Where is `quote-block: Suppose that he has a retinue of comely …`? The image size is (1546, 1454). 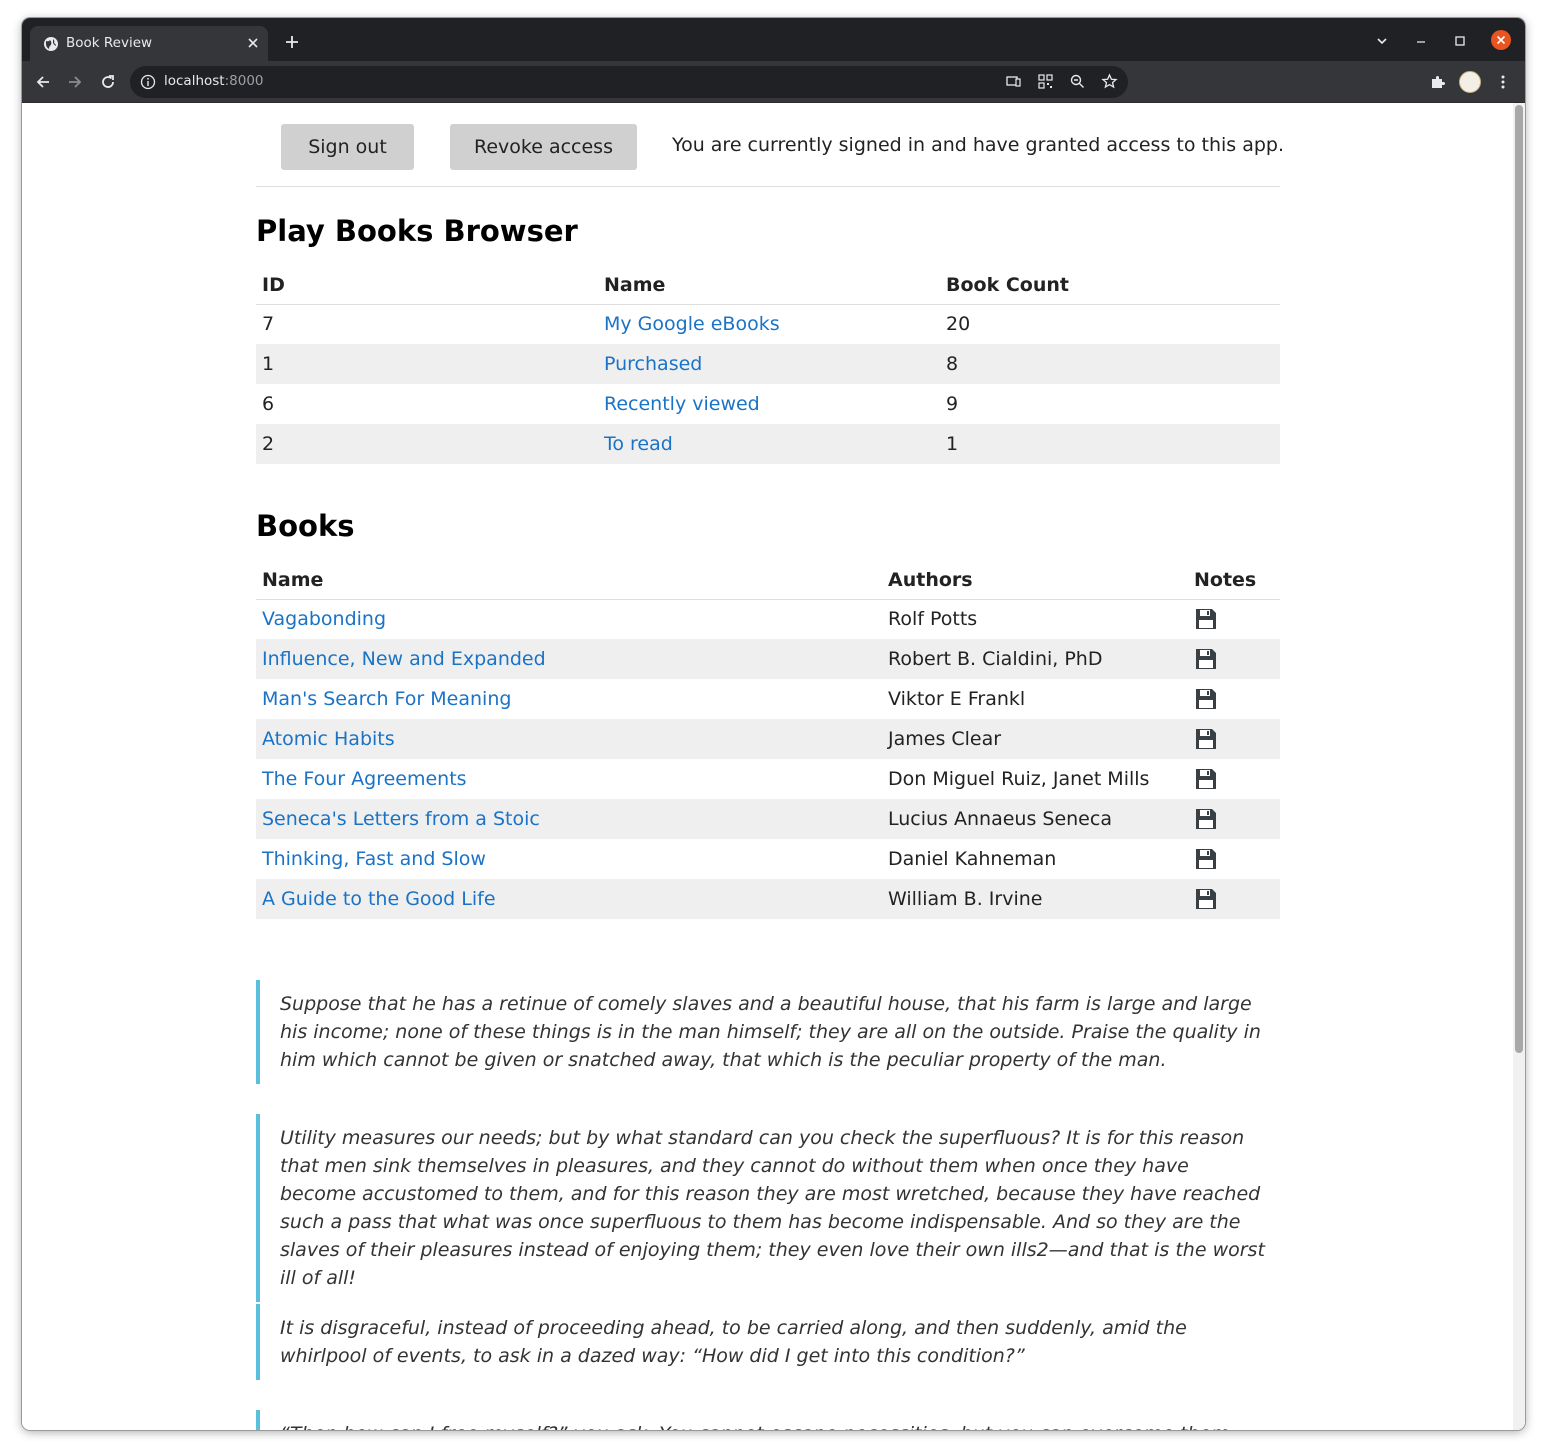 quote-block: Suppose that he has a retinue of comely … is located at coordinates (761, 1032).